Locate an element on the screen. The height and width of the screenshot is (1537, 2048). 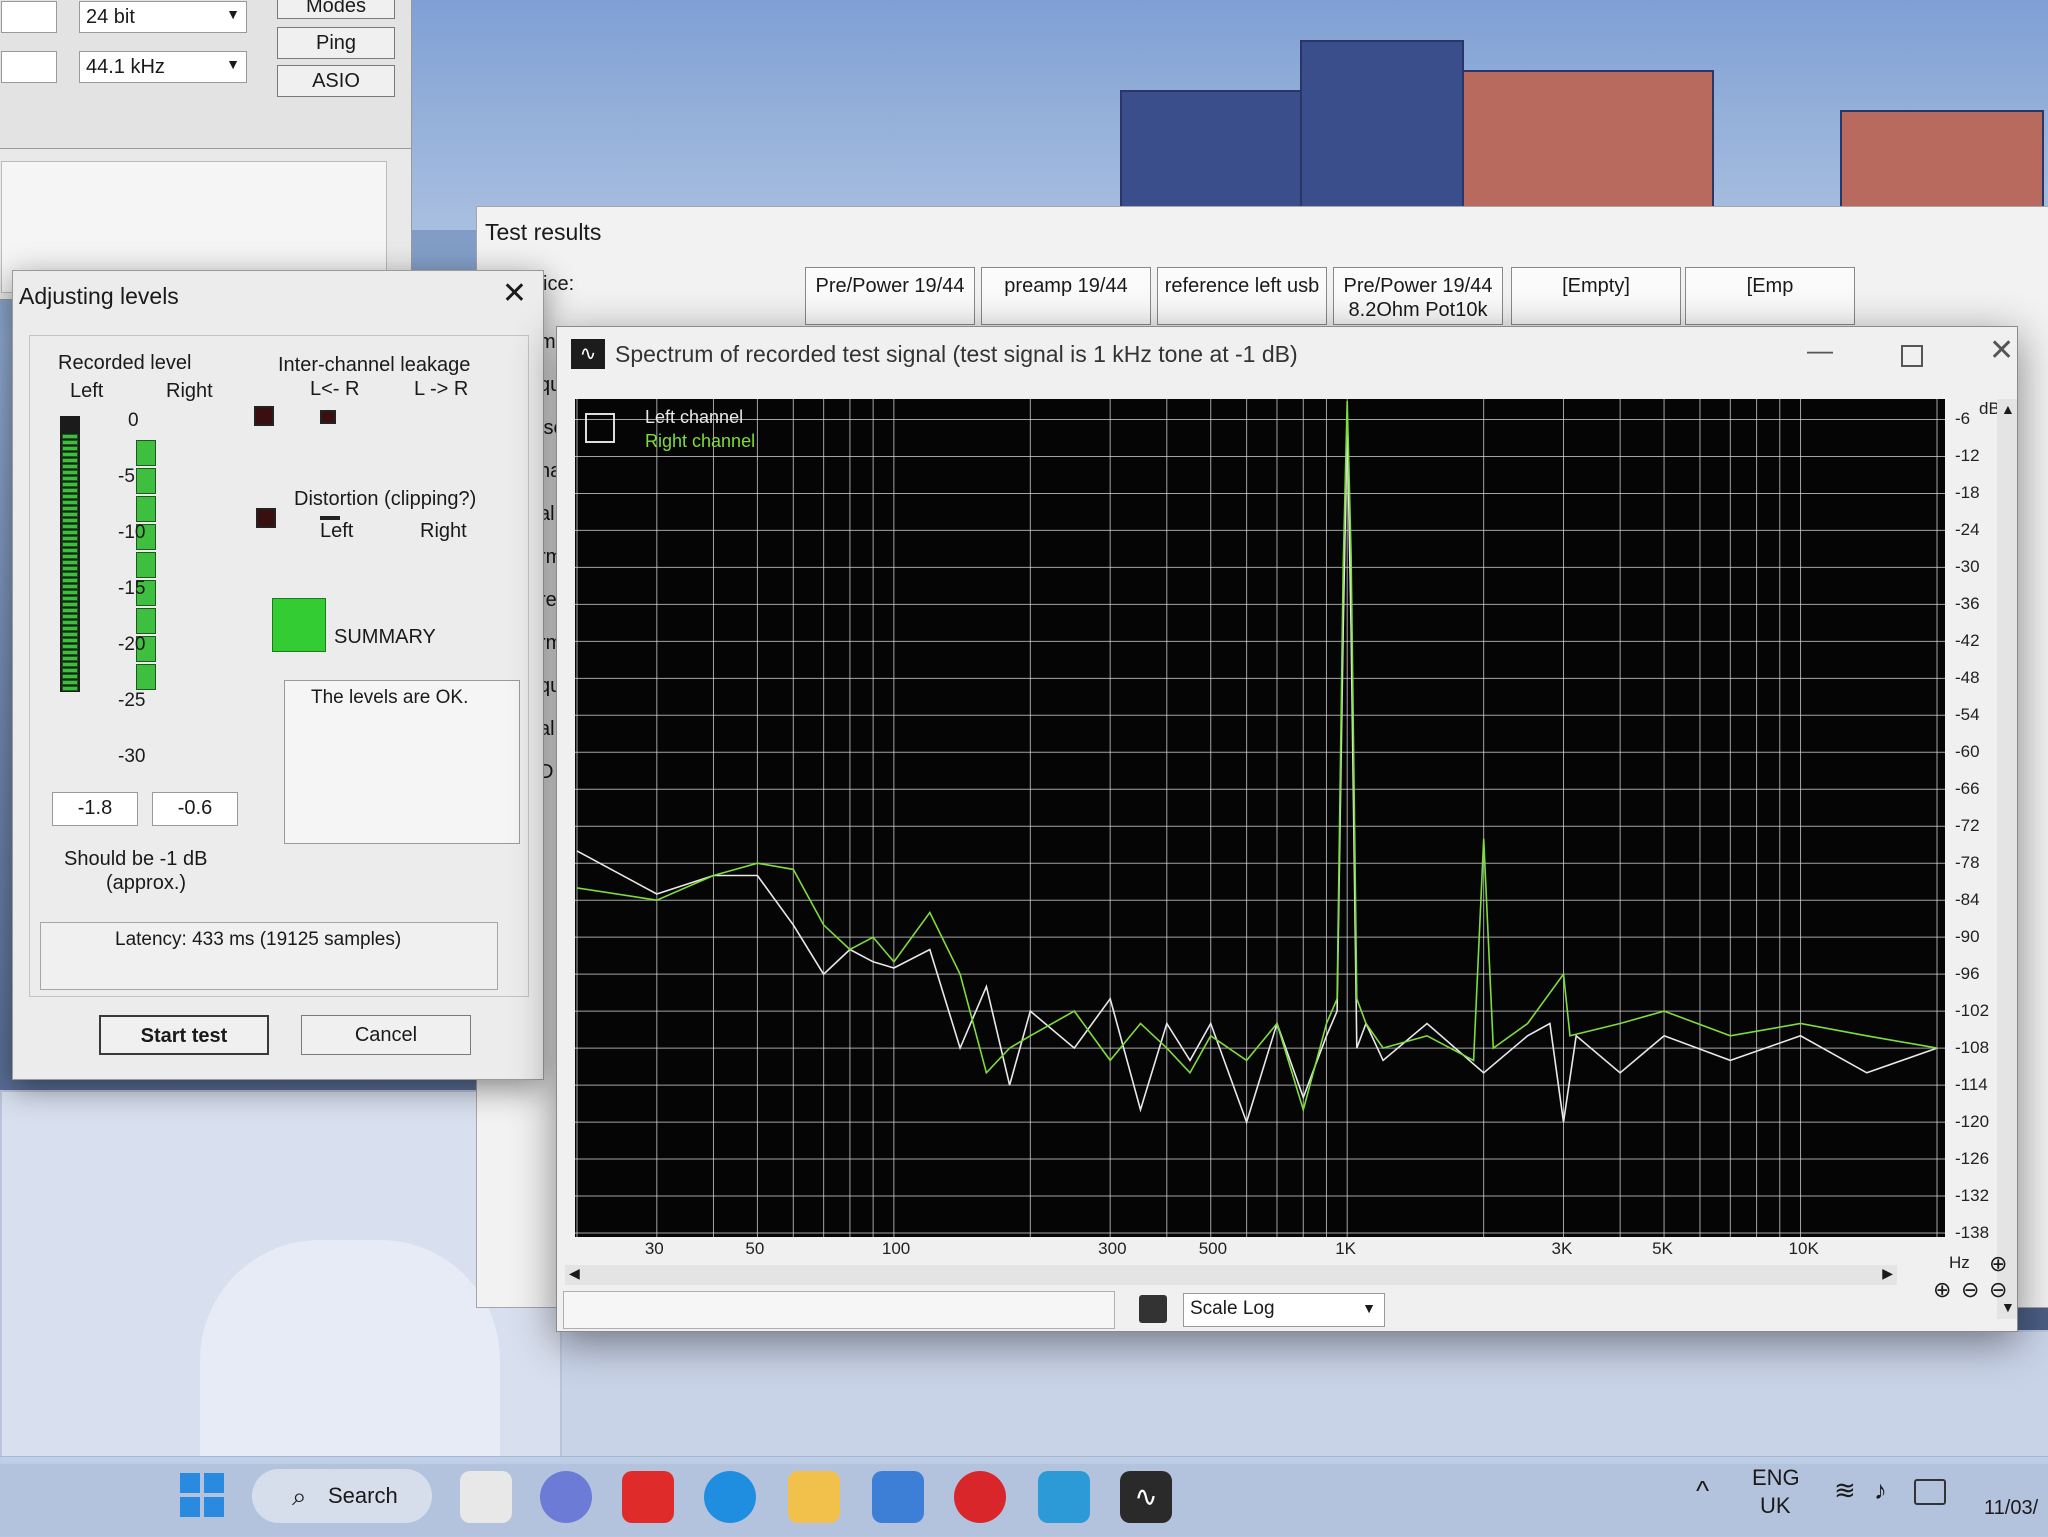
results-tab: Pre/Power 19/44 8.2Ohm Pot10k is located at coordinates (1418, 296).